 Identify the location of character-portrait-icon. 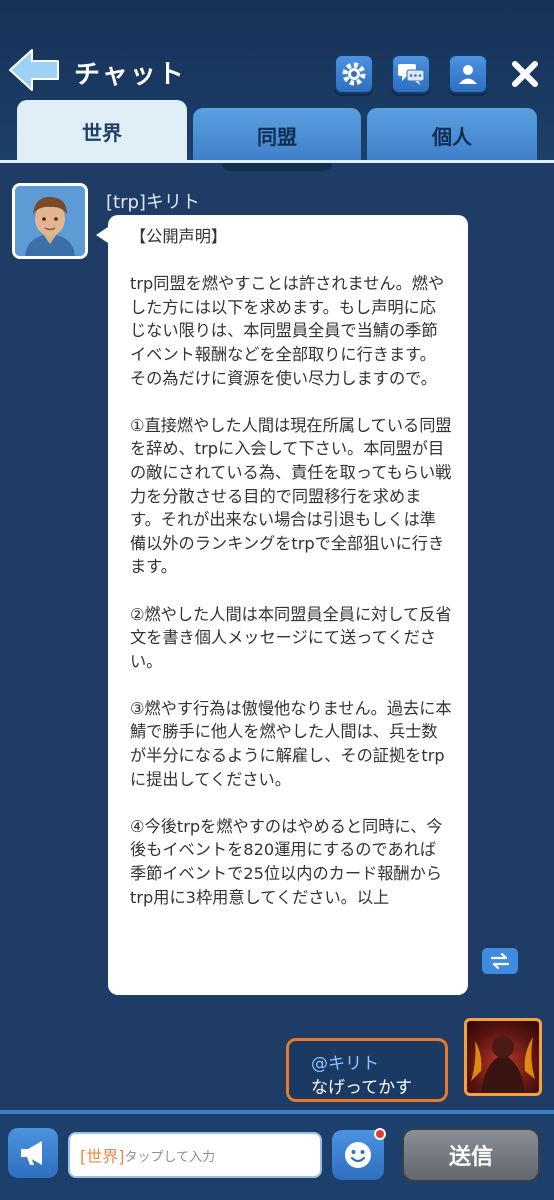
(50, 221).